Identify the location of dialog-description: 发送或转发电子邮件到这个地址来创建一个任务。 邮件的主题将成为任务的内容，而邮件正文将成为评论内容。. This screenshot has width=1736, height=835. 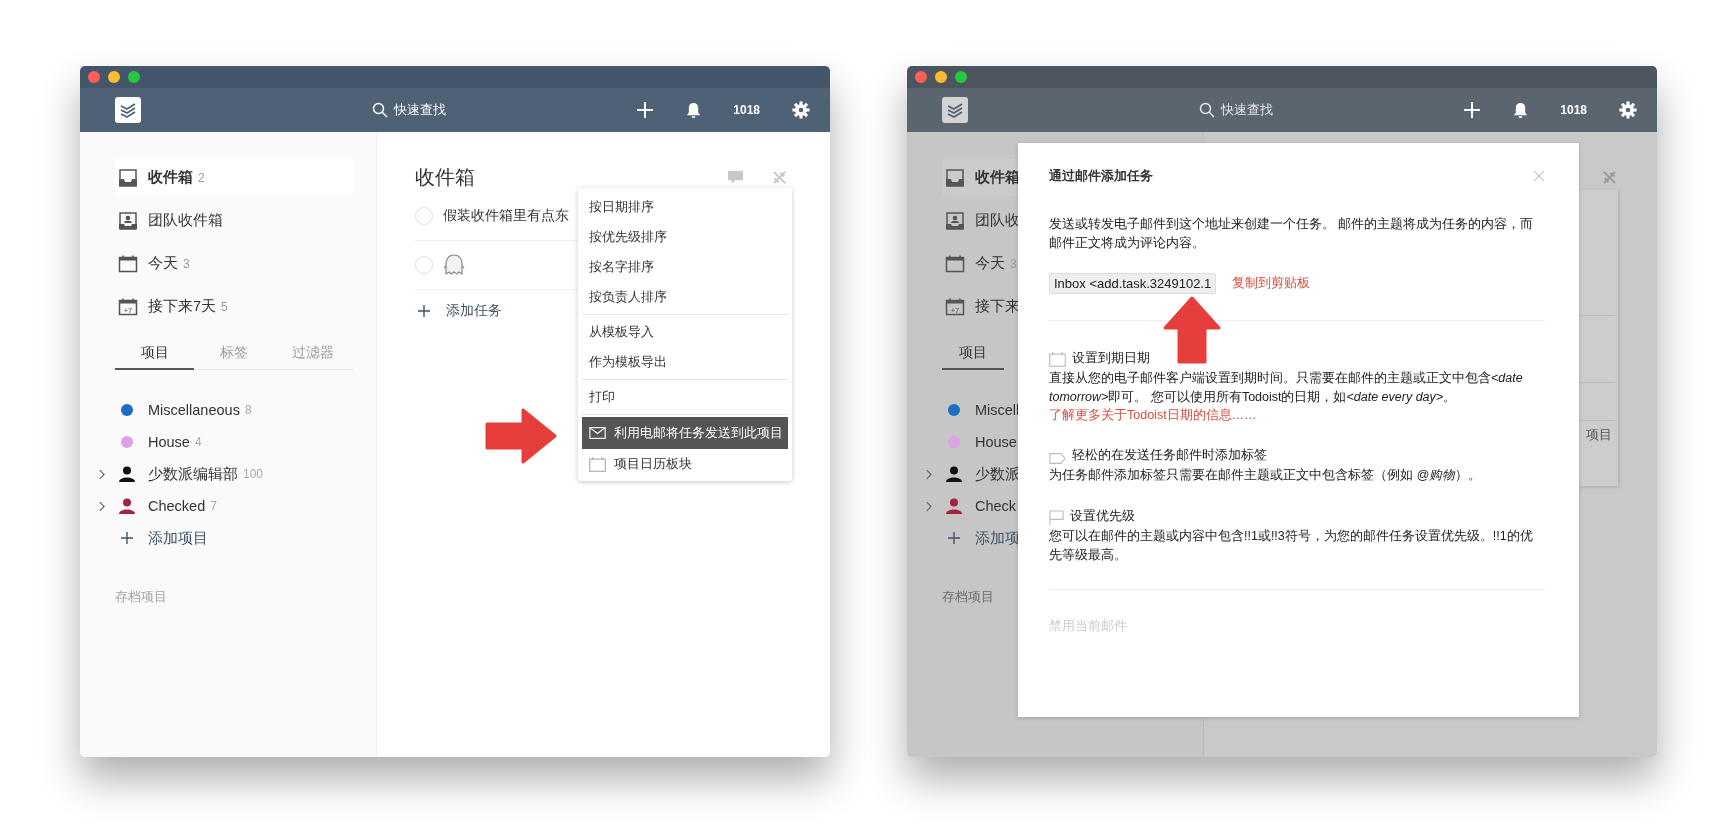
(1292, 234).